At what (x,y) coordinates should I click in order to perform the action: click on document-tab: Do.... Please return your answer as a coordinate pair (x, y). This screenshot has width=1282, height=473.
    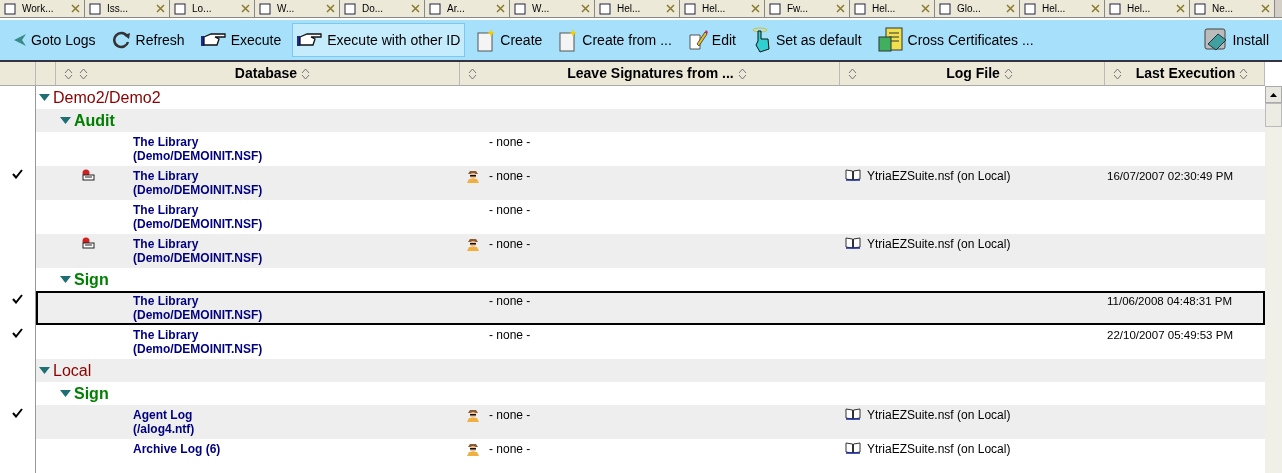
    Looking at the image, I should click on (382, 8).